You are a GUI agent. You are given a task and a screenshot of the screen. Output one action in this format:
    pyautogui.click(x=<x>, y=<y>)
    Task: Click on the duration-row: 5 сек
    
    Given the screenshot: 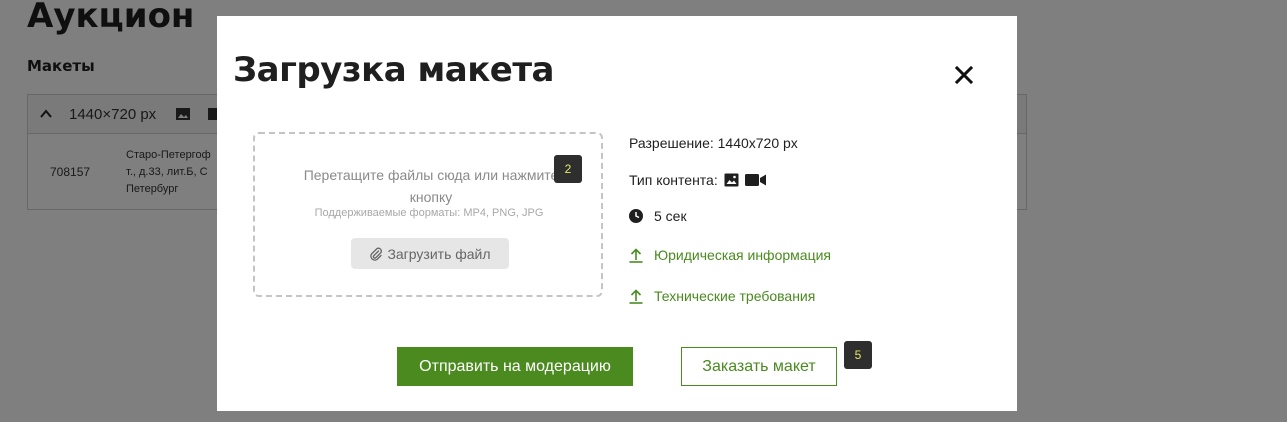 What is the action you would take?
    pyautogui.click(x=658, y=216)
    